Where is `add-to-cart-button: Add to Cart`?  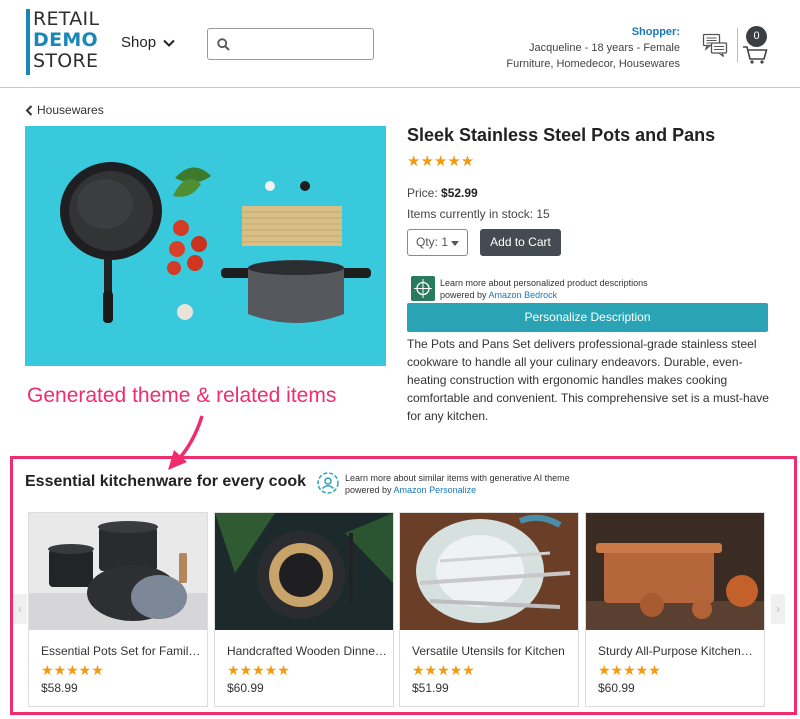
add-to-cart-button: Add to Cart is located at coordinates (520, 242).